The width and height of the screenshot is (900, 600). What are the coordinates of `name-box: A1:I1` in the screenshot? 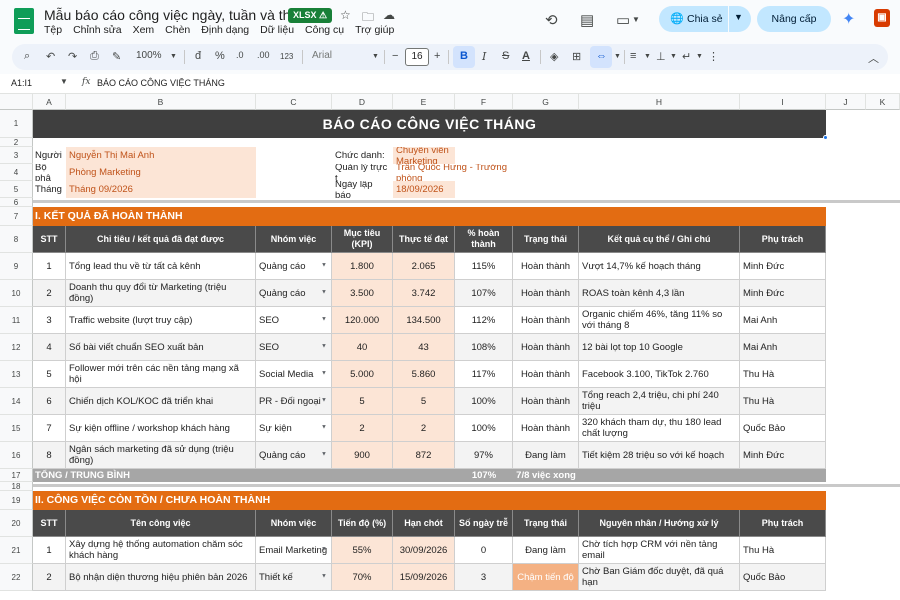 It's located at (21, 83).